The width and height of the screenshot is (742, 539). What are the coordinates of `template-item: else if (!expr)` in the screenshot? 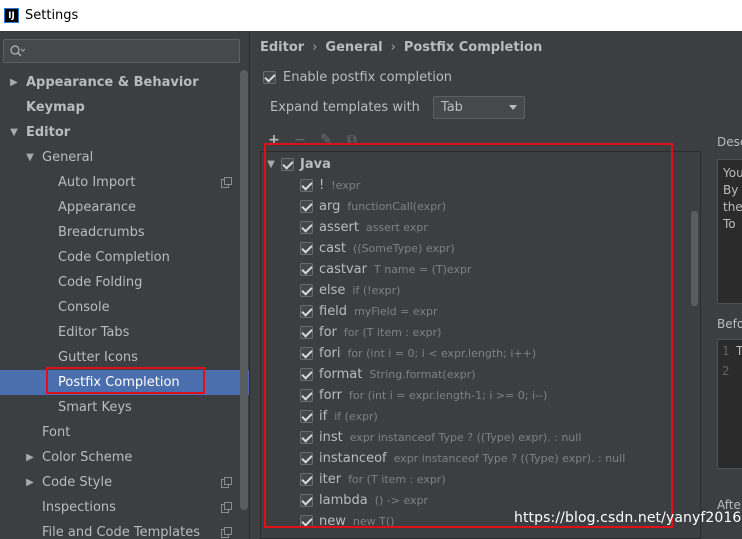 It's located at (350, 290).